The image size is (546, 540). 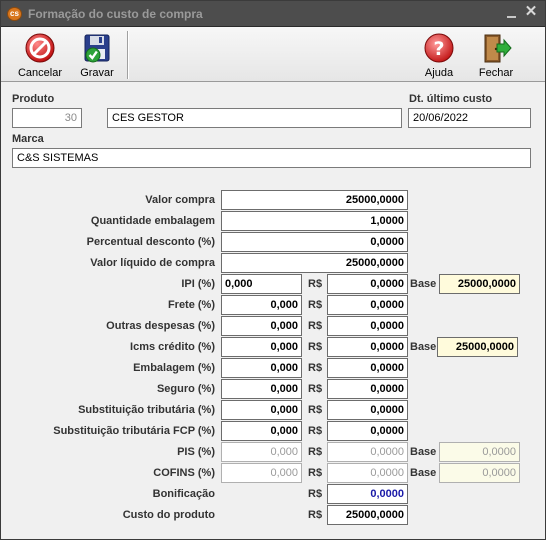 What do you see at coordinates (28, 139) in the screenshot?
I see `marca-label: Marca` at bounding box center [28, 139].